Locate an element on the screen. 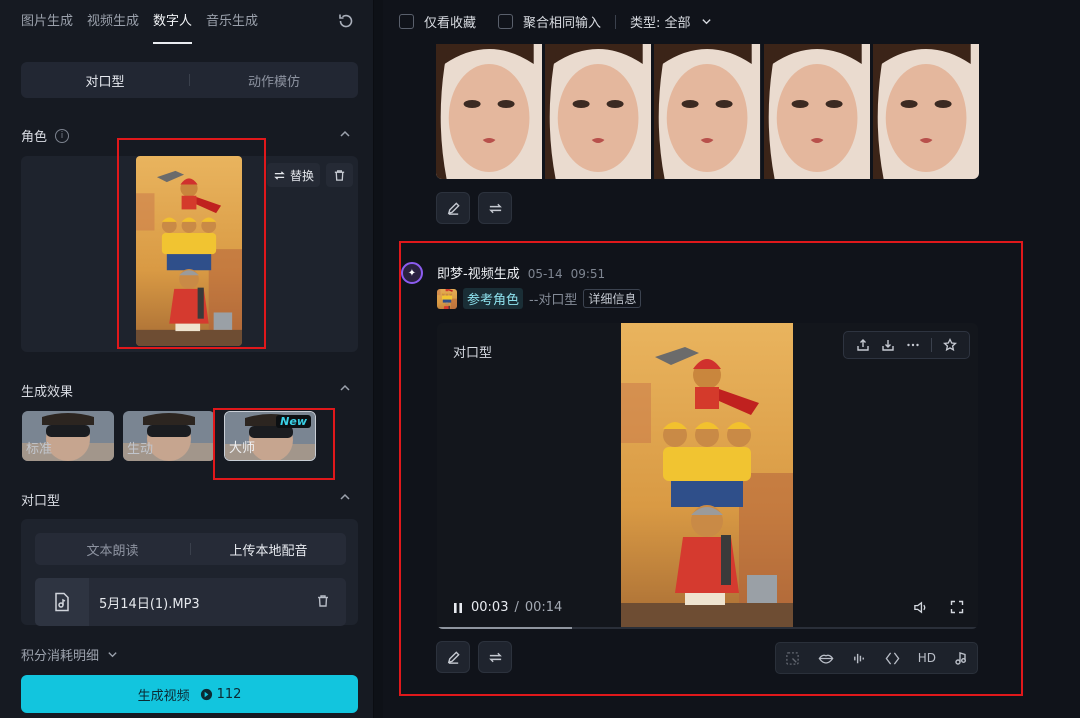  pause-icon is located at coordinates (458, 608).